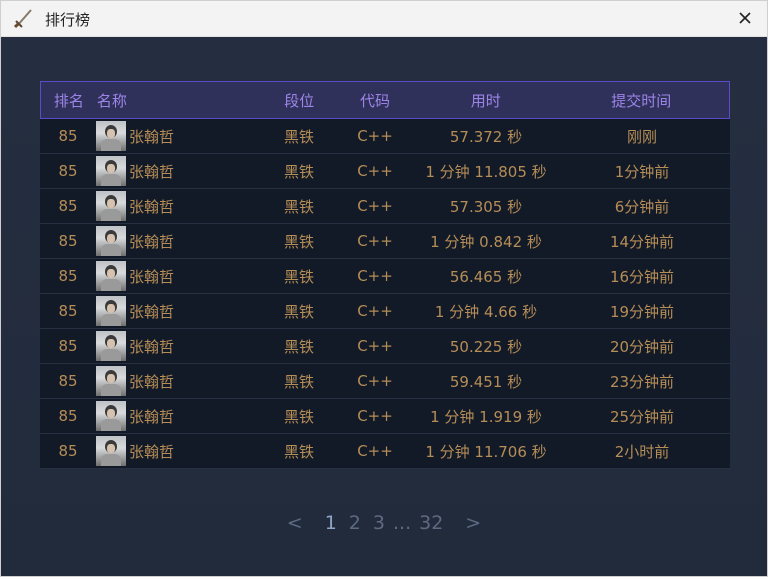  I want to click on submit-time-cell: 20分钟前, so click(642, 346).